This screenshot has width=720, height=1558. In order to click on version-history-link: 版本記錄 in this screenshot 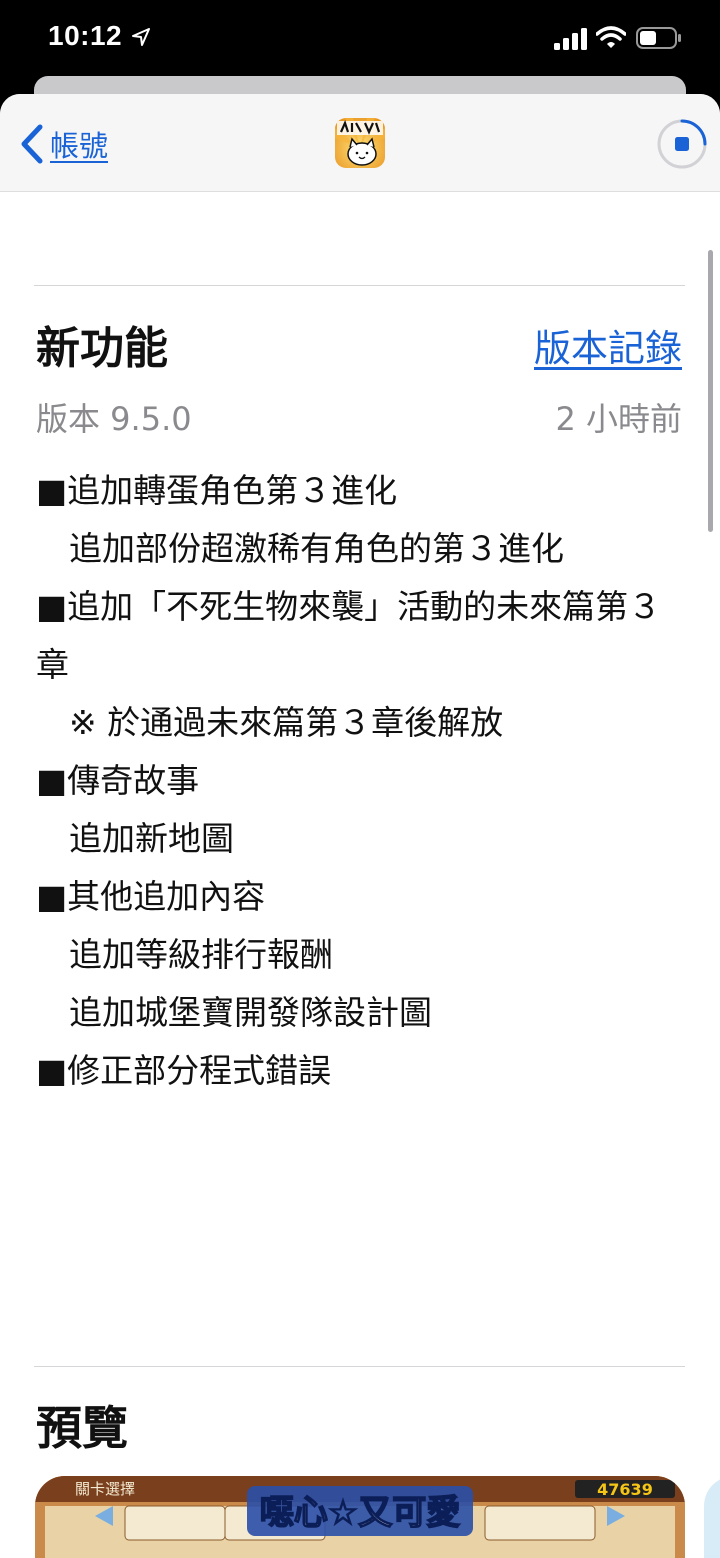, I will do `click(608, 345)`.